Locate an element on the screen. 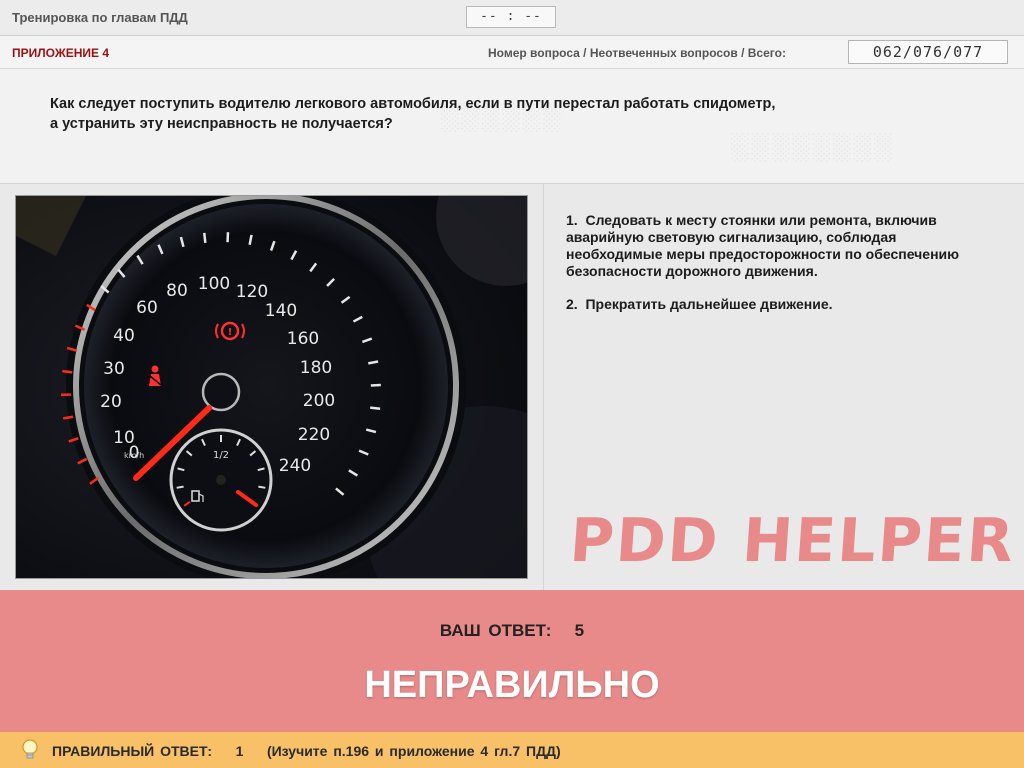 This screenshot has width=1024, height=768. brand-watermark: PDD HELPER is located at coordinates (792, 541).